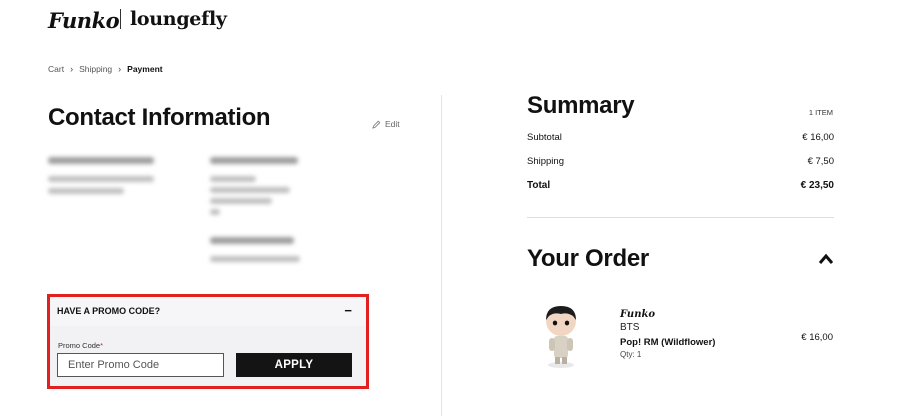 The width and height of the screenshot is (900, 416). What do you see at coordinates (820, 112) in the screenshot?
I see `item-count: 1 ITEM` at bounding box center [820, 112].